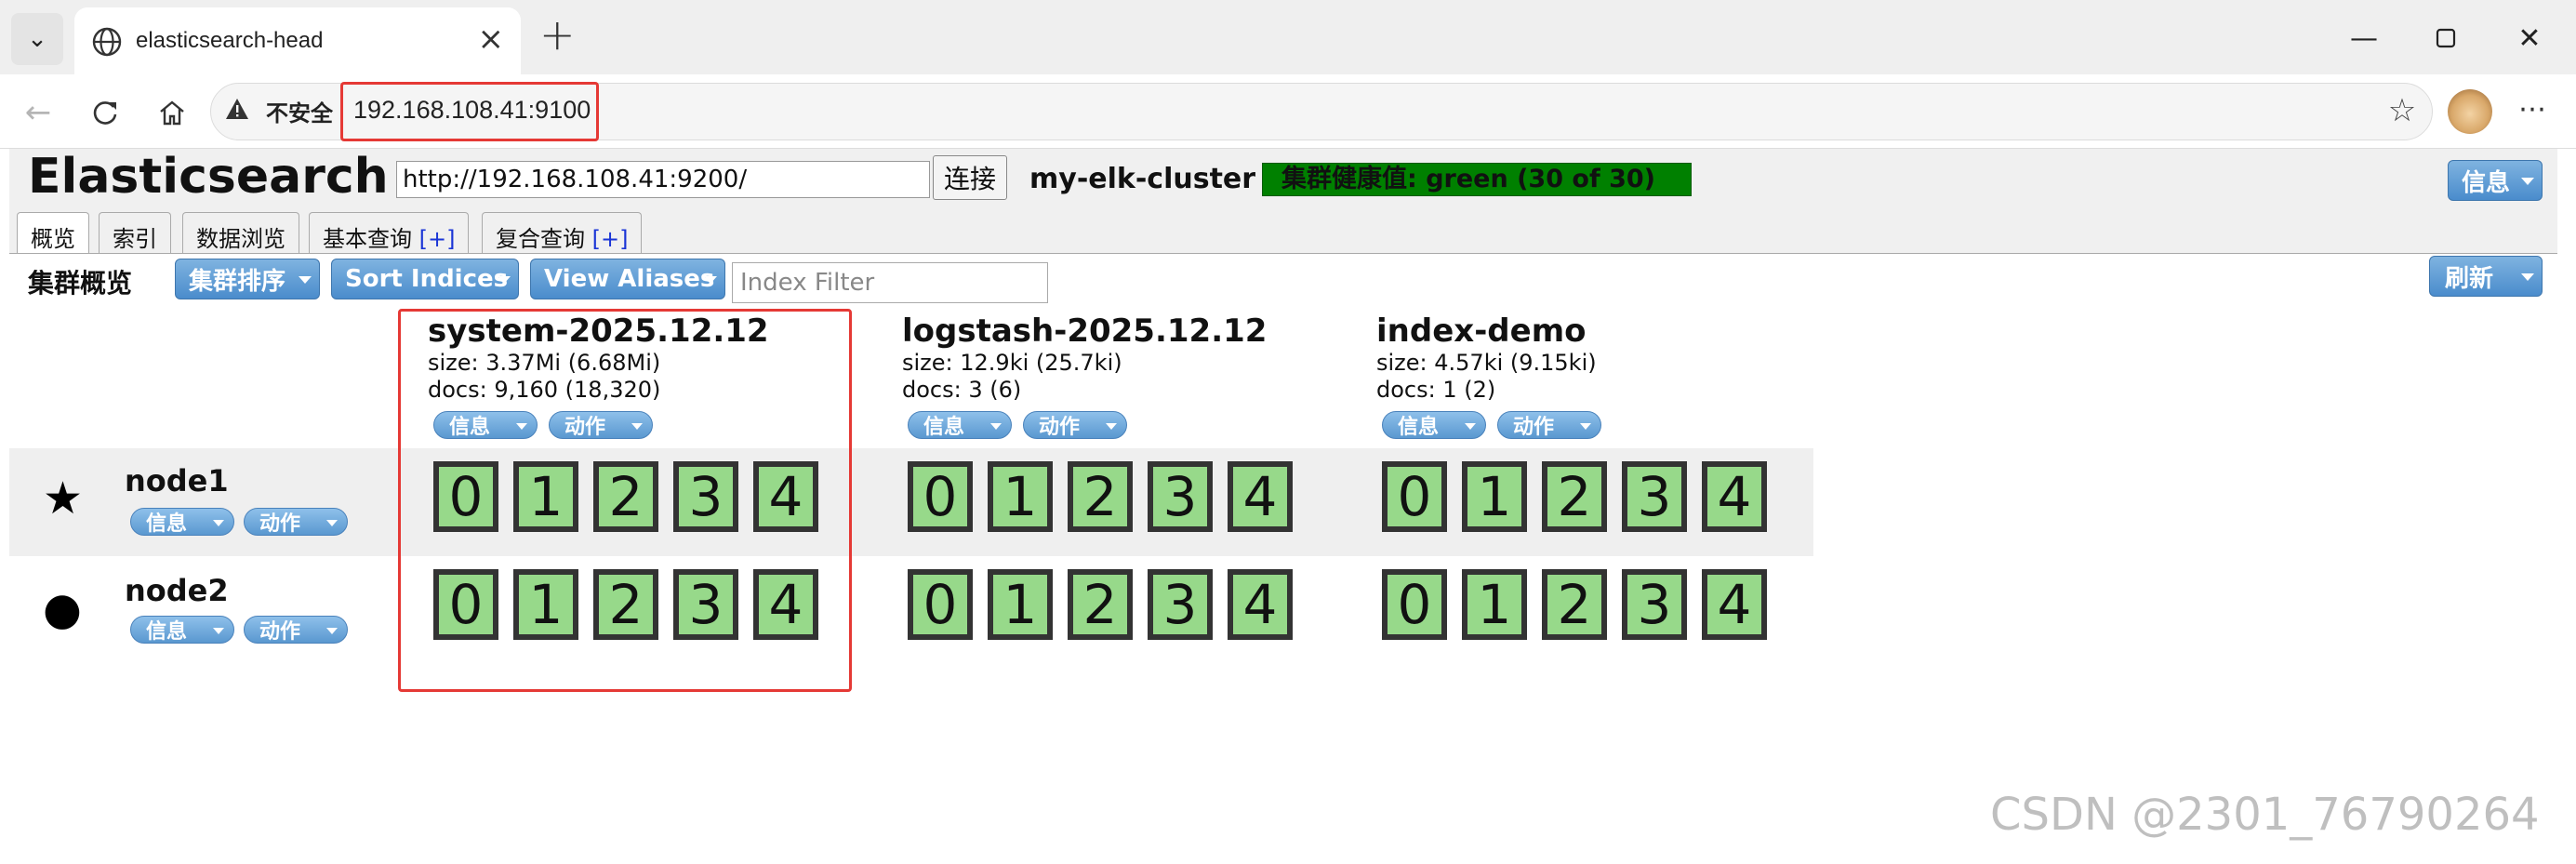 The width and height of the screenshot is (2576, 864). What do you see at coordinates (970, 177) in the screenshot?
I see `connect-button: 连接` at bounding box center [970, 177].